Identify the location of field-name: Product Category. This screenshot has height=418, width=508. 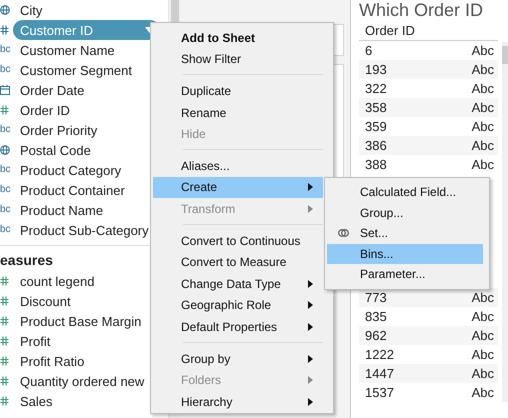
(70, 170).